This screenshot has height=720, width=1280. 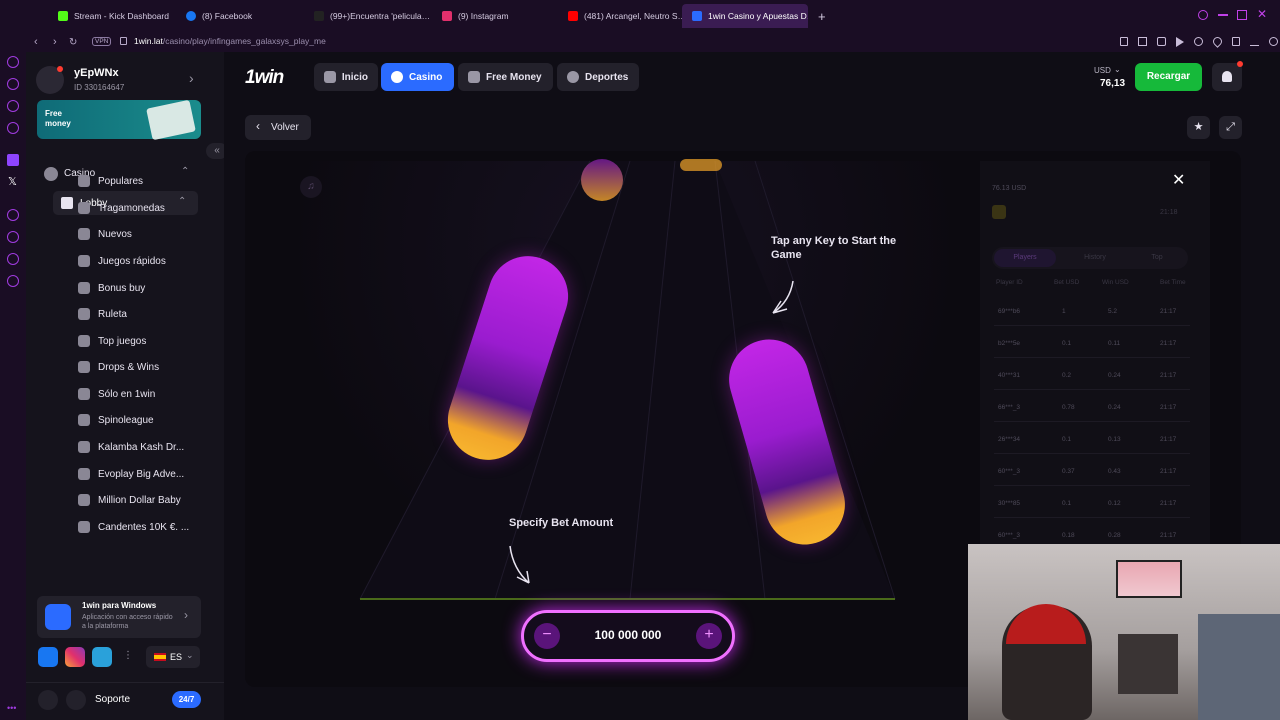 I want to click on sidebar-item: Bonus buy, so click(x=148, y=288).